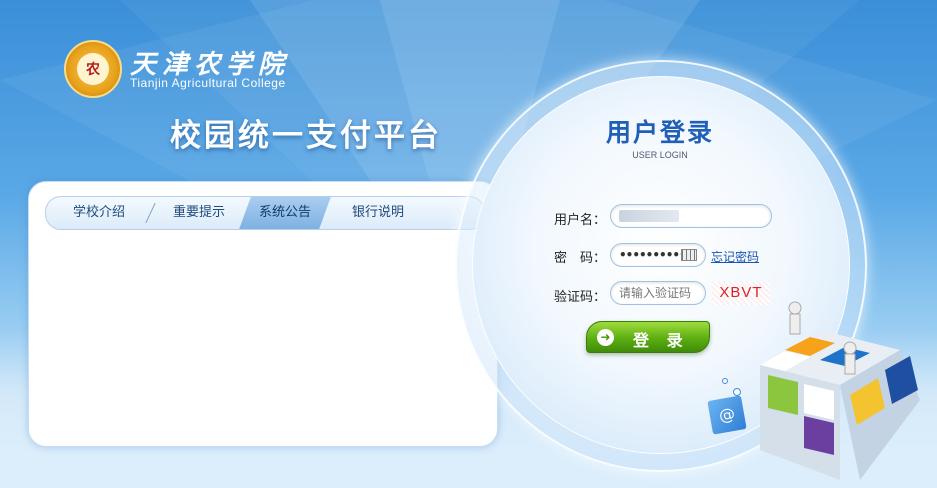 This screenshot has width=937, height=488. I want to click on tab-label: 系统公告, so click(285, 212).